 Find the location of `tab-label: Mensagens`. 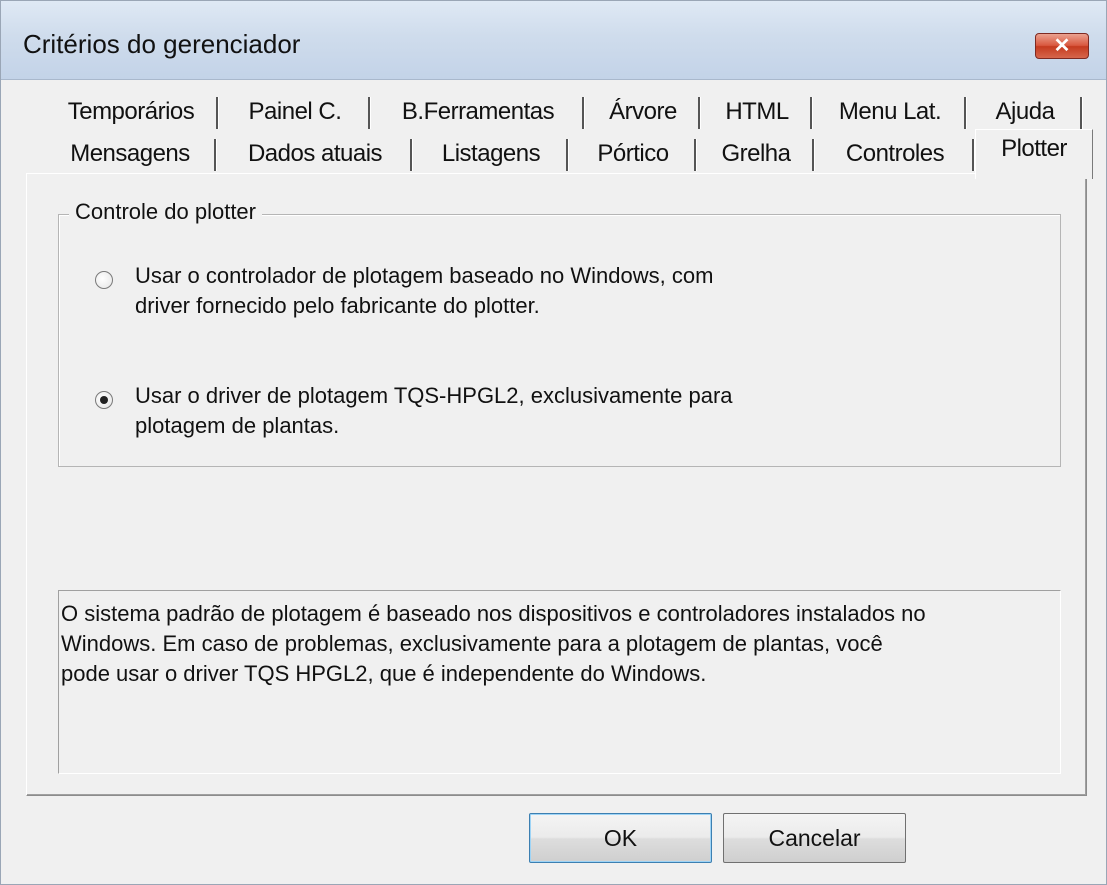

tab-label: Mensagens is located at coordinates (130, 153).